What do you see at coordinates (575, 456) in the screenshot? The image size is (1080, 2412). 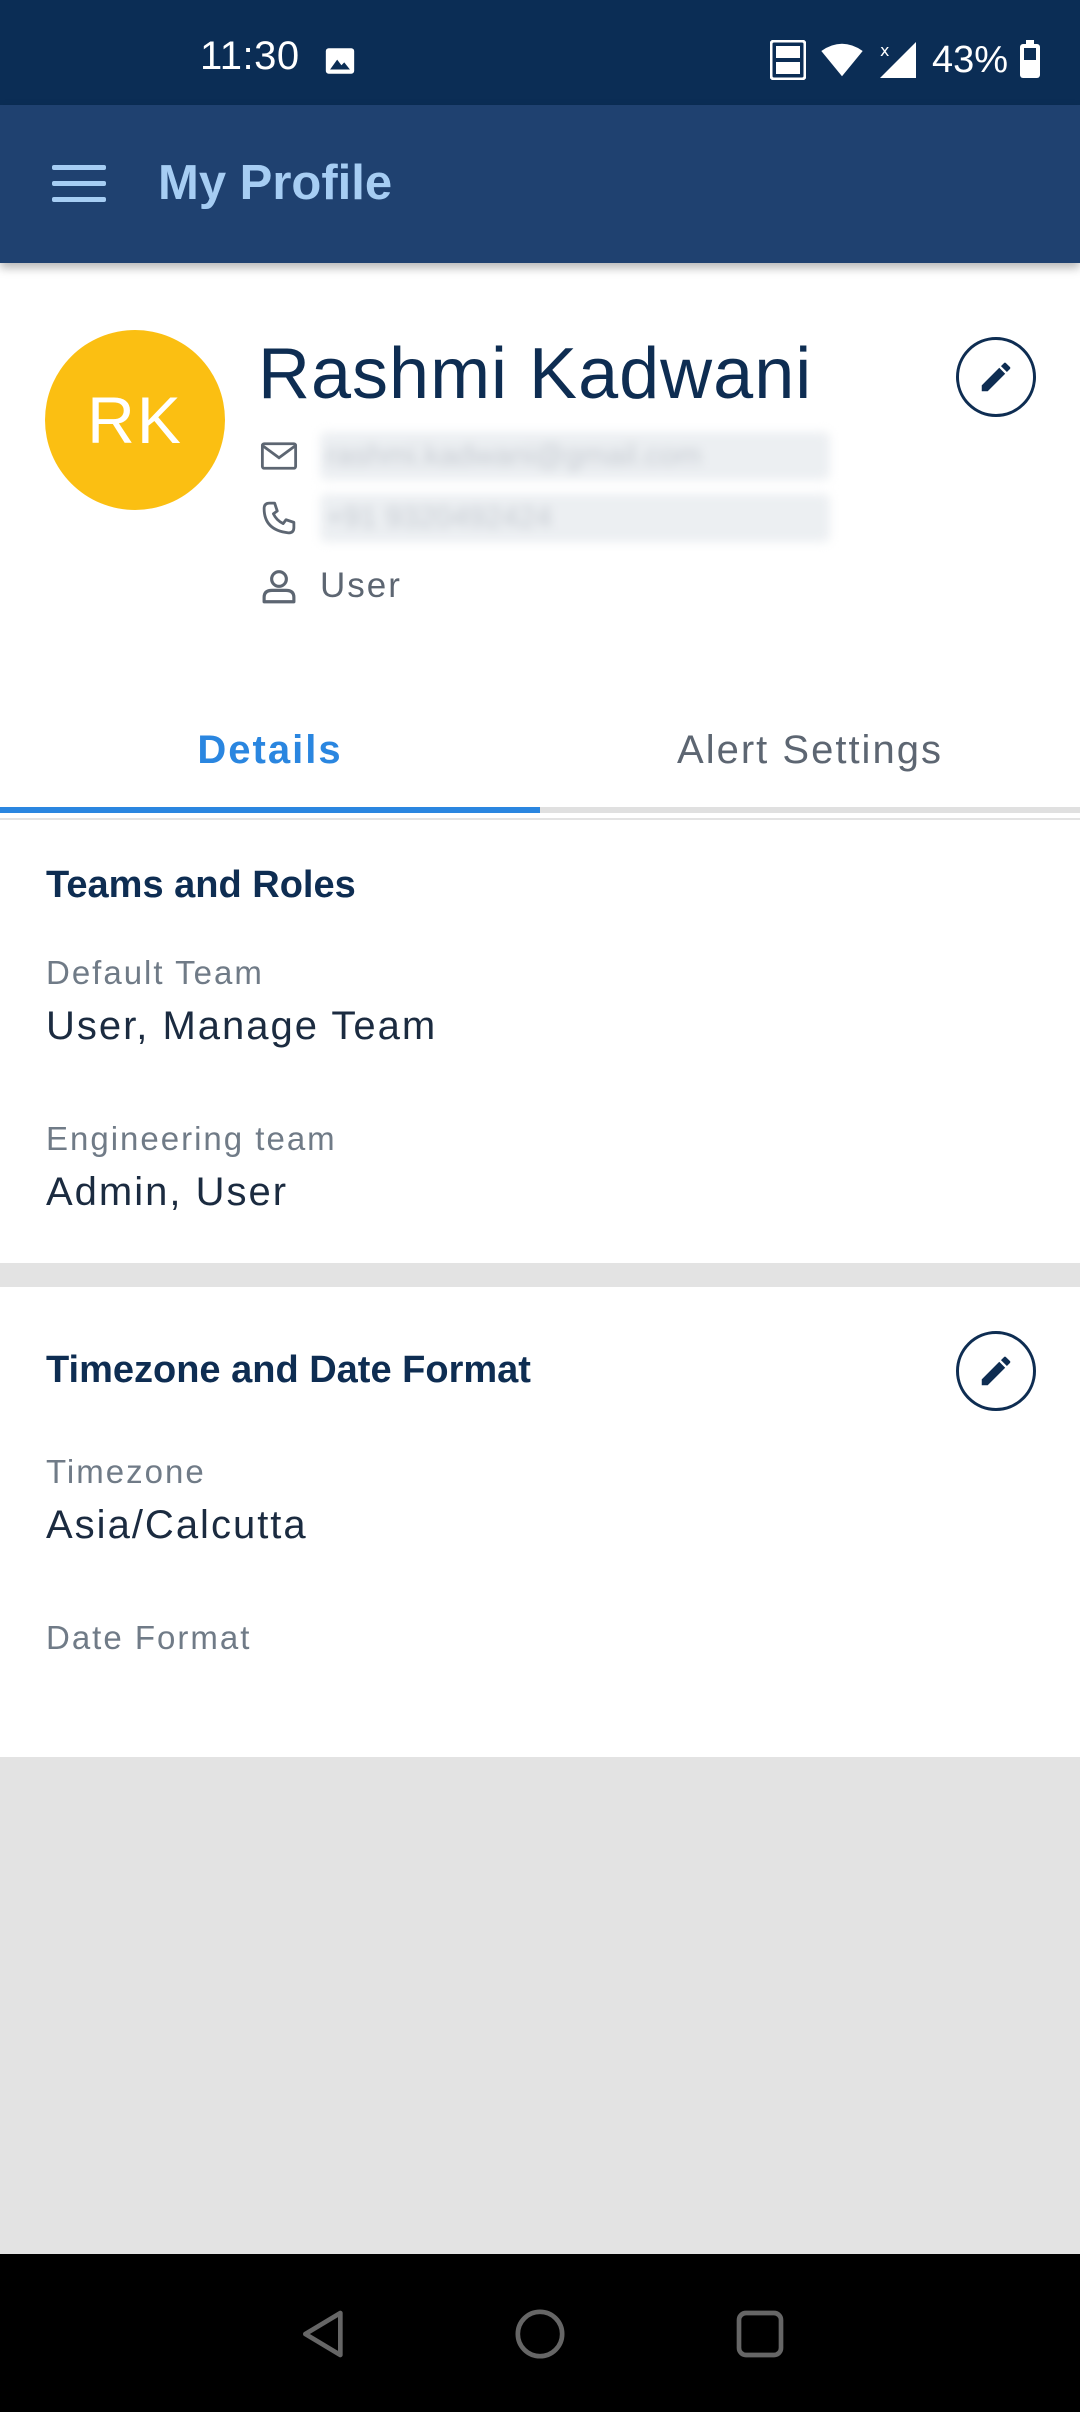 I see `email-value: rashmi.kadwani@gmail.com` at bounding box center [575, 456].